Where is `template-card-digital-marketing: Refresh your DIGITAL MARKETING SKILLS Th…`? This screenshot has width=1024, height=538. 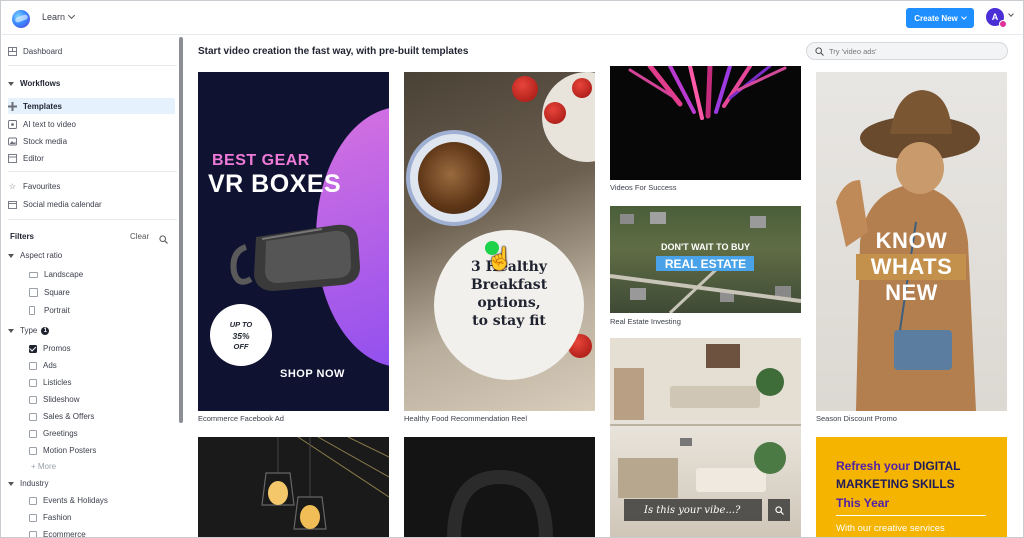
template-card-digital-marketing: Refresh your DIGITAL MARKETING SKILLS Th… is located at coordinates (911, 487).